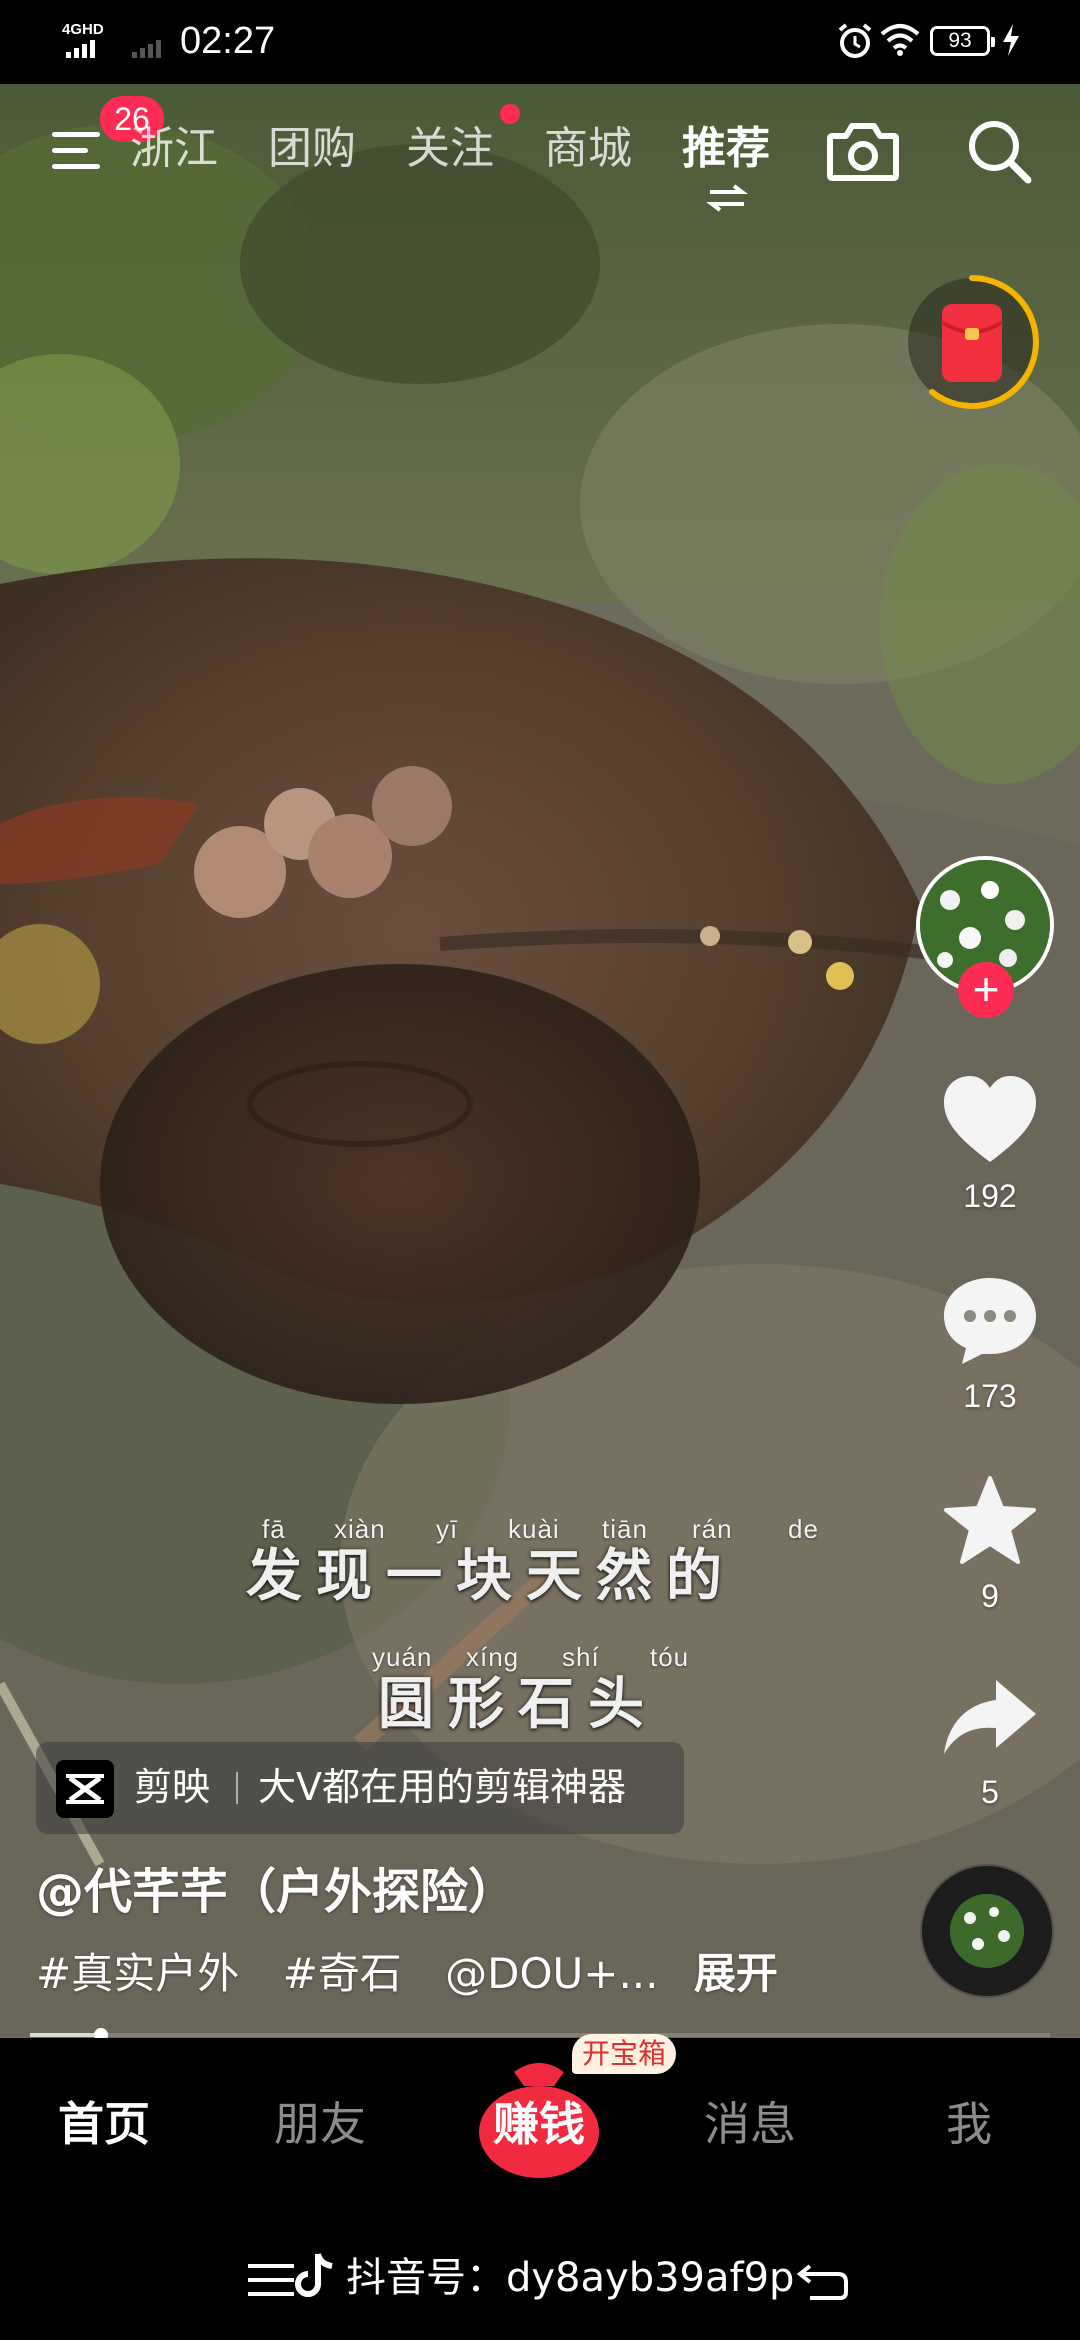 This screenshot has width=1080, height=2340. What do you see at coordinates (726, 149) in the screenshot?
I see `tab-recommended: 推荐` at bounding box center [726, 149].